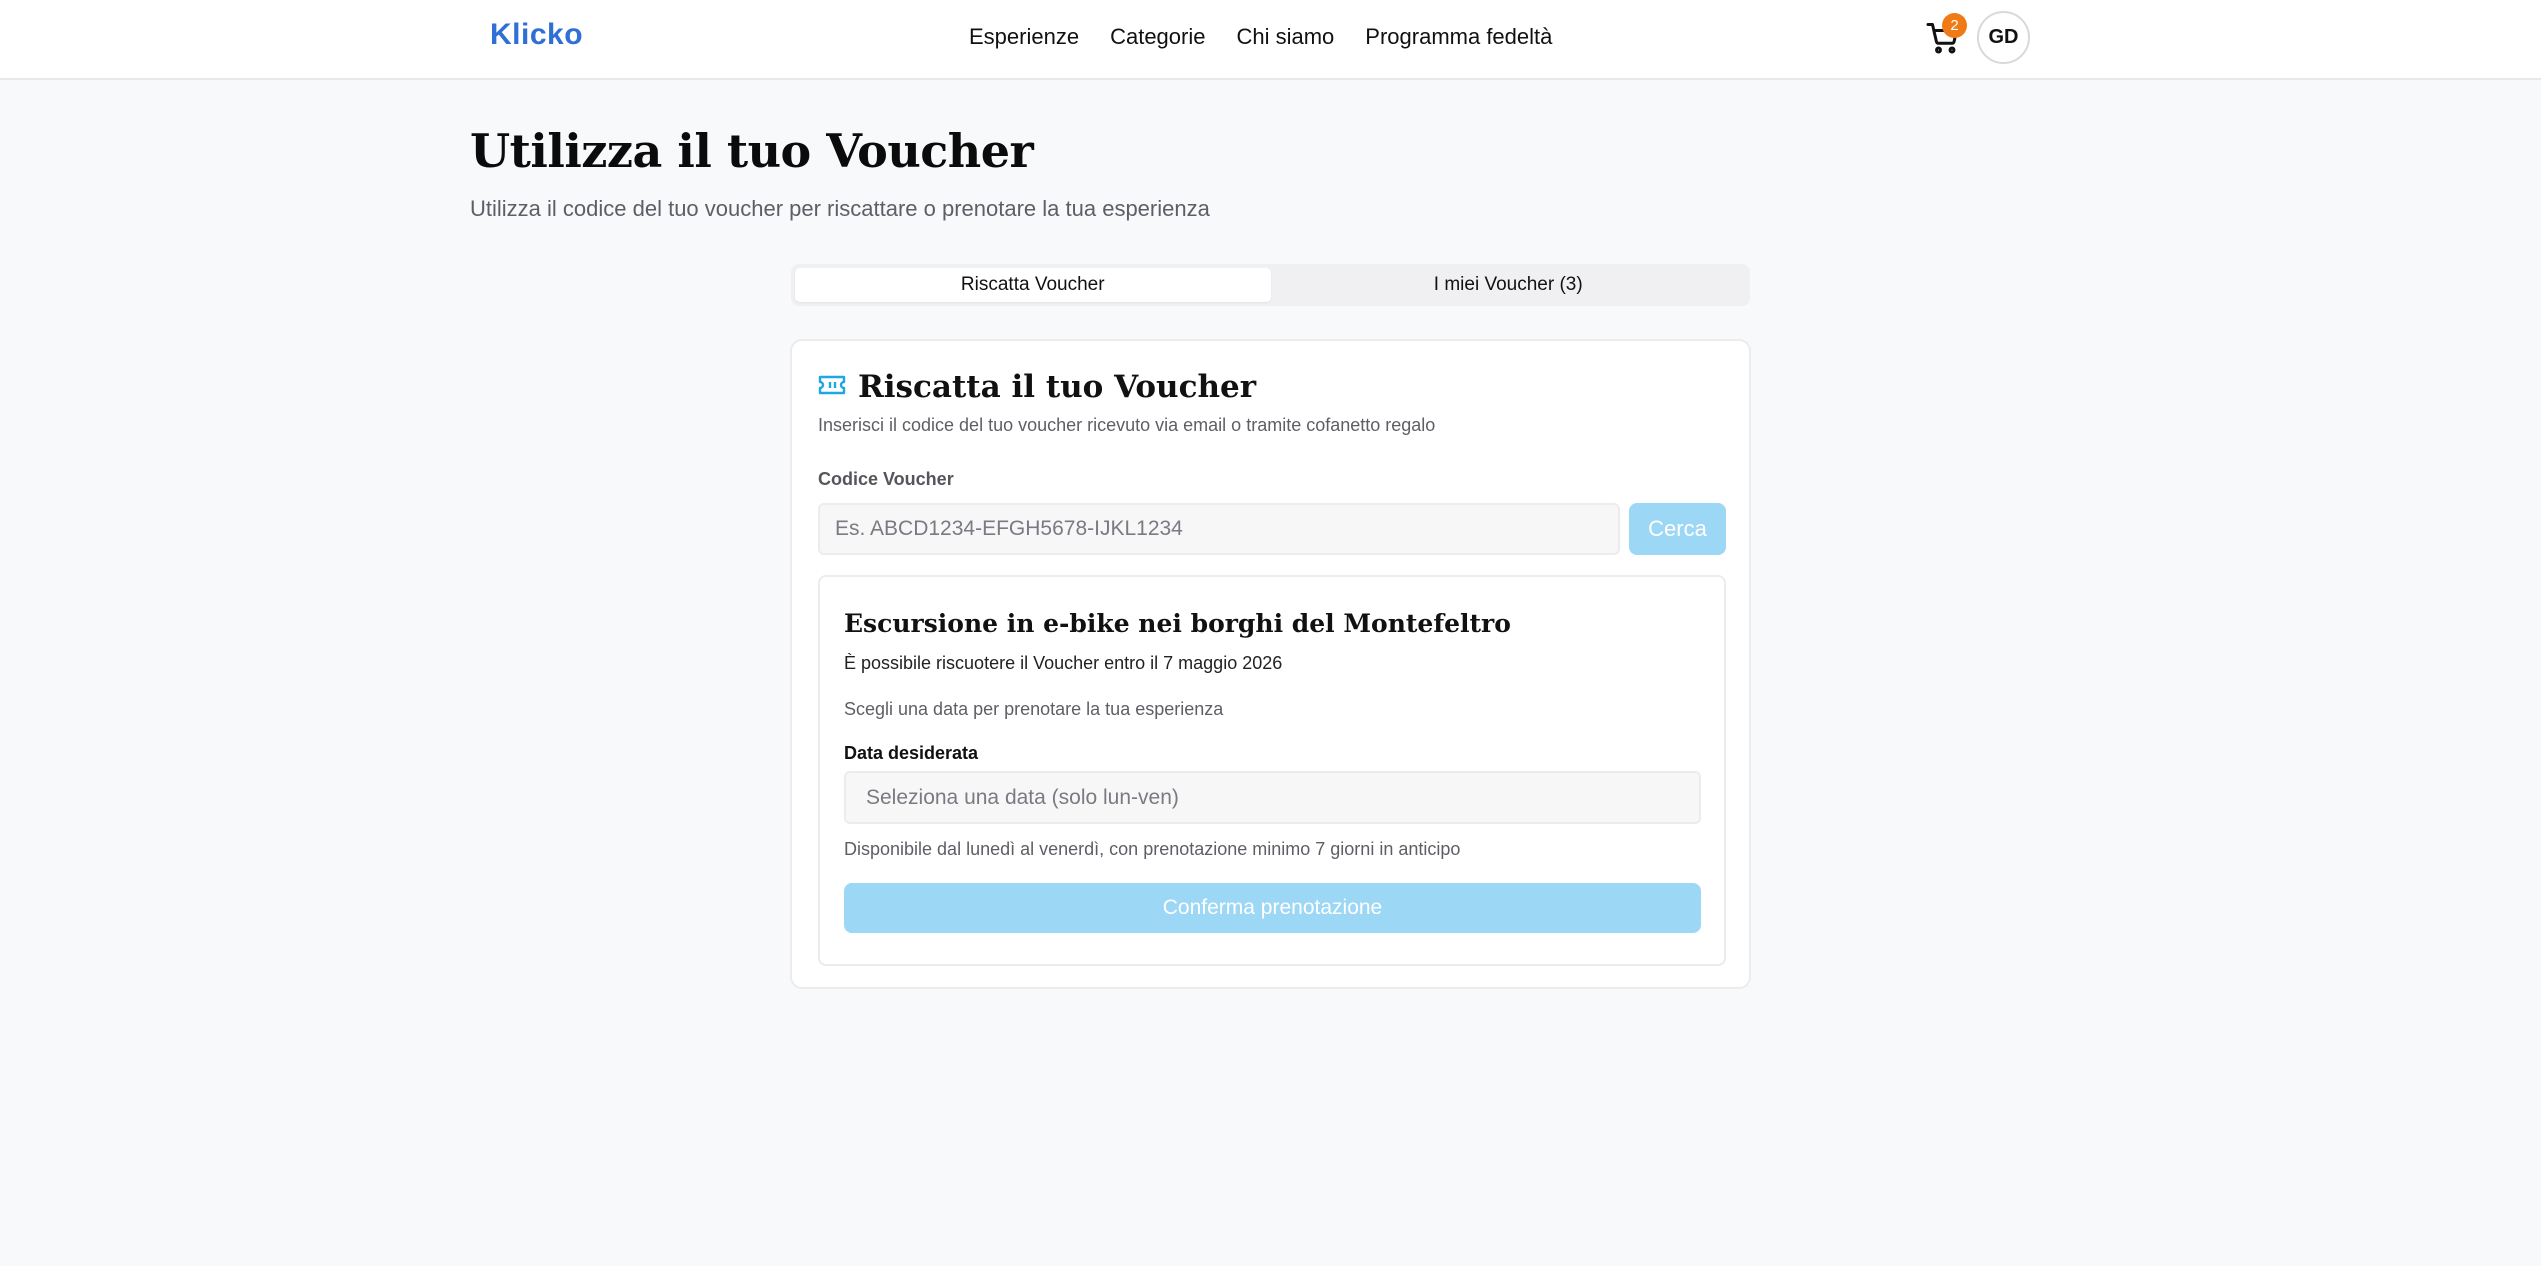 This screenshot has height=1266, width=2541. What do you see at coordinates (1285, 37) in the screenshot?
I see `nav-link-chi-siamo: Chi siamo` at bounding box center [1285, 37].